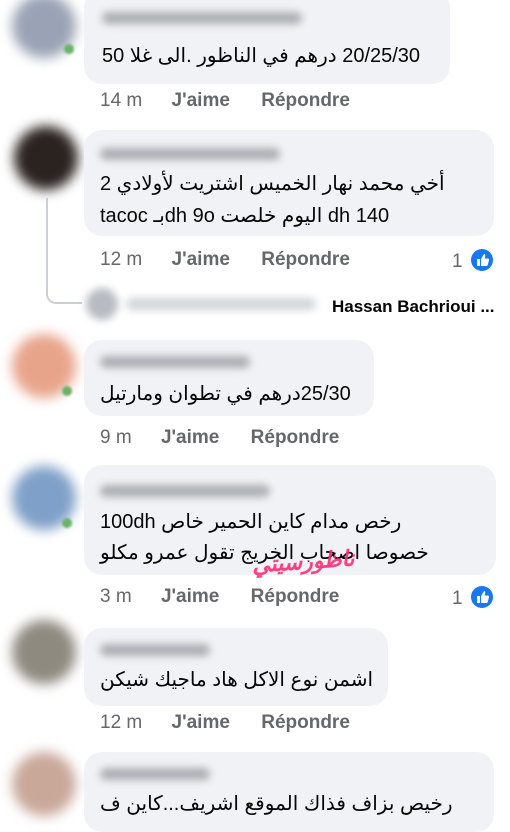 The height and width of the screenshot is (832, 510). Describe the element at coordinates (267, 42) in the screenshot. I see `comment-bubble: 20/25/30 درهم في الناظور .الى غلا 50` at that location.